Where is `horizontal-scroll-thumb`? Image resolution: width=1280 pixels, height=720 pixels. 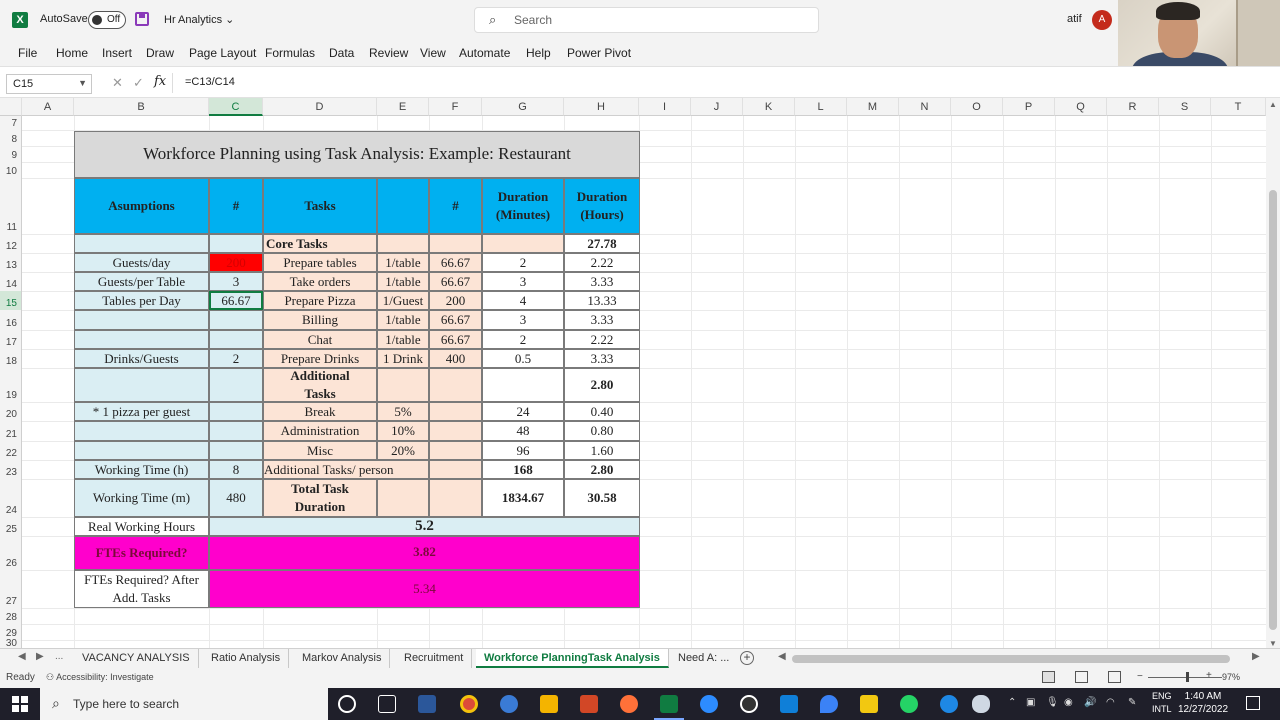 horizontal-scroll-thumb is located at coordinates (1011, 659).